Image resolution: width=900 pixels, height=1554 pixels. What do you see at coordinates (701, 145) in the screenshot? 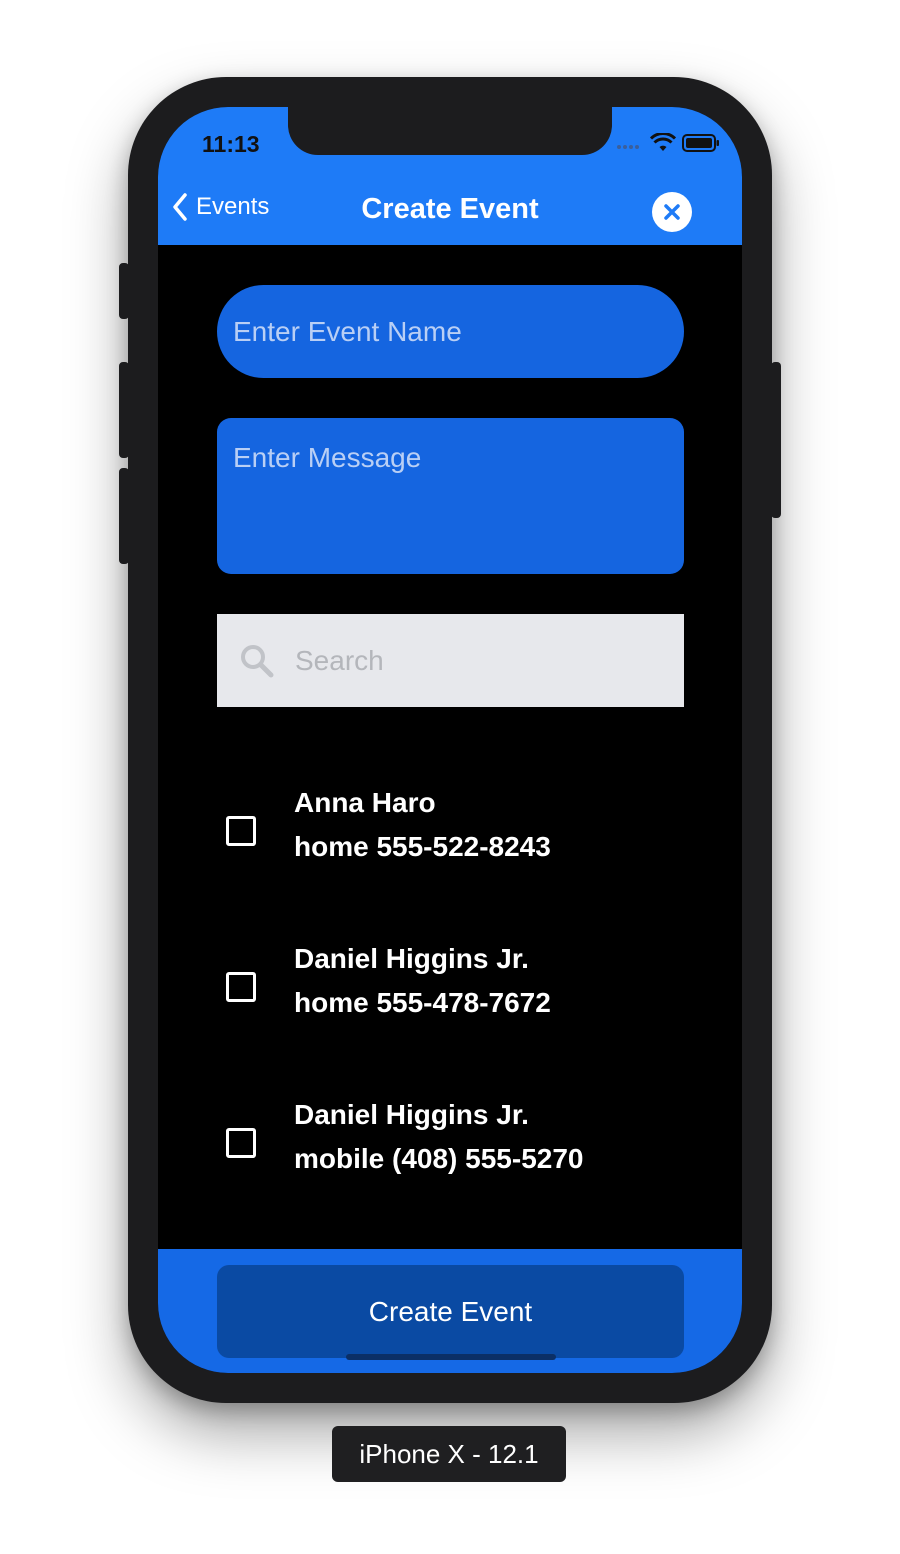
I see `battery-icon` at bounding box center [701, 145].